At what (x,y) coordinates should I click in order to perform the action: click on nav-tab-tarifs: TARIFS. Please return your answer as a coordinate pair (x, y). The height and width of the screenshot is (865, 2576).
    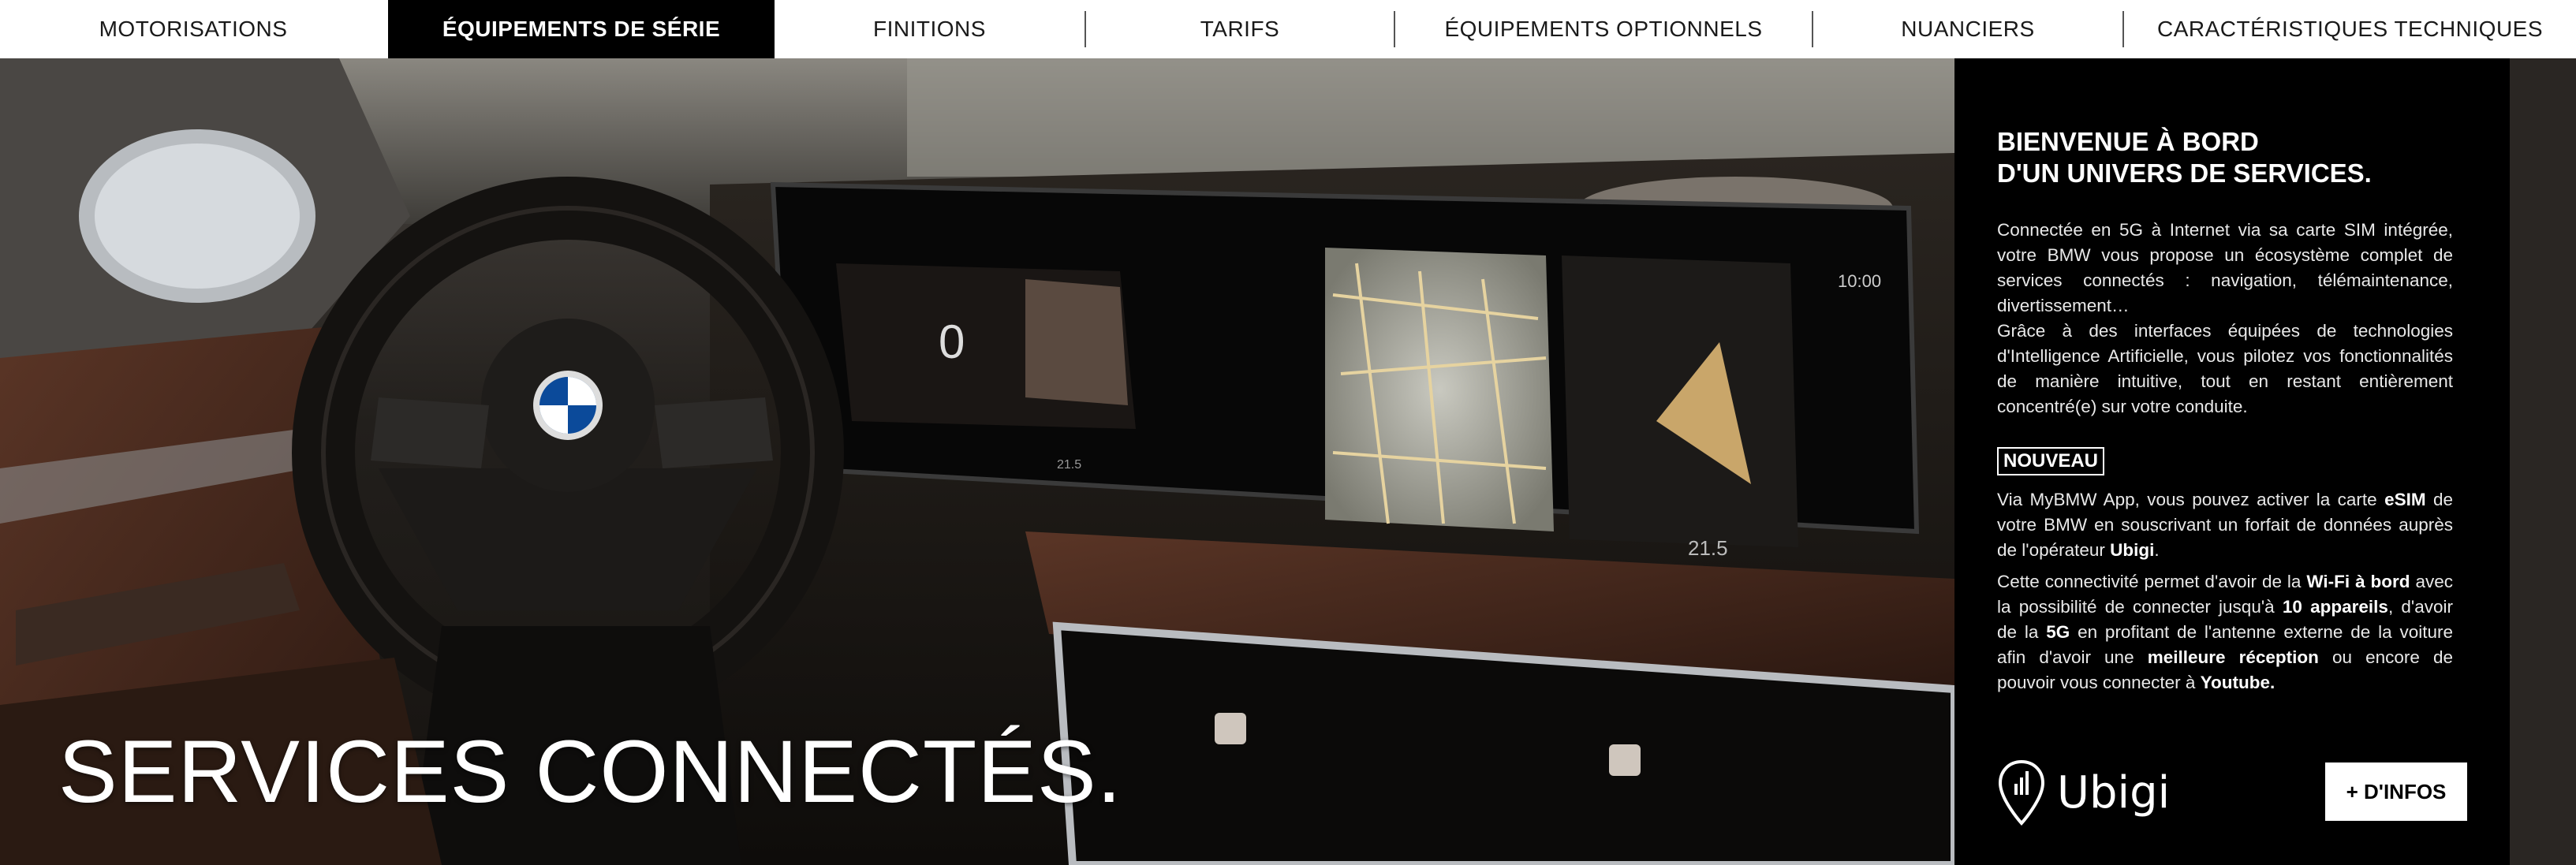
    Looking at the image, I should click on (1240, 29).